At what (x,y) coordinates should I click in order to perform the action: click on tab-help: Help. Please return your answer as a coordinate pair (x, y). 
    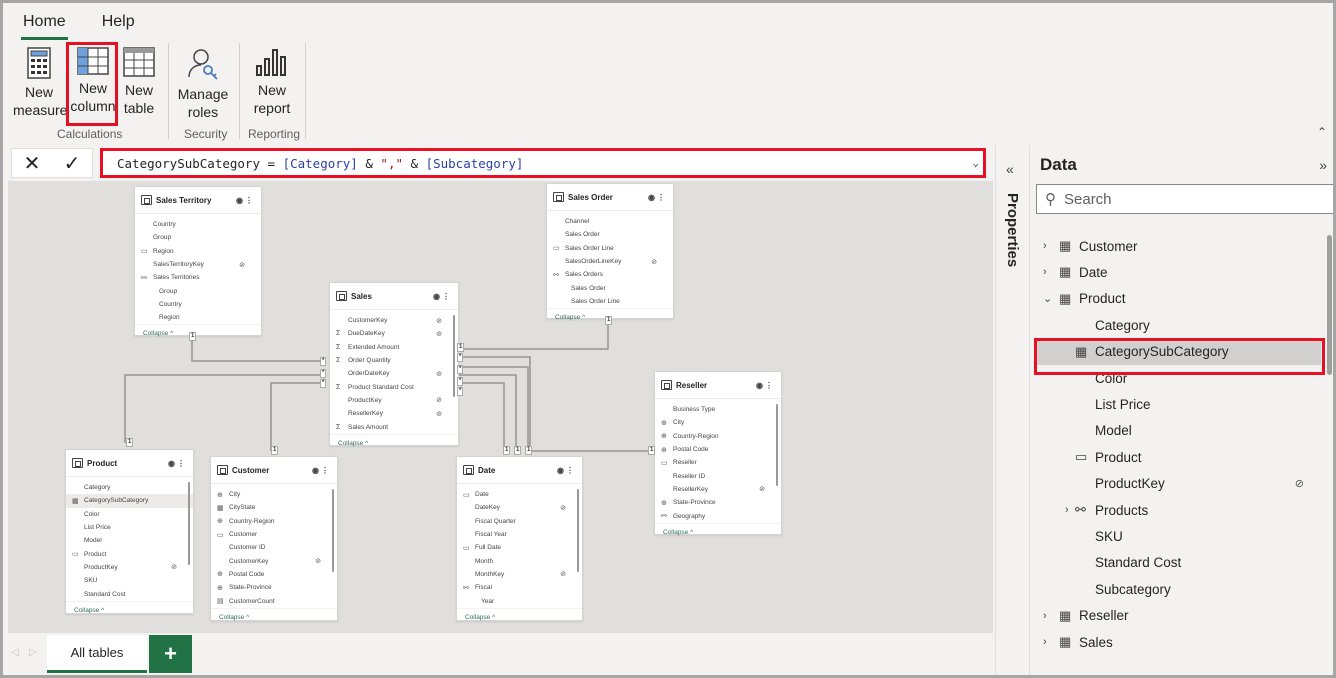
    Looking at the image, I should click on (118, 25).